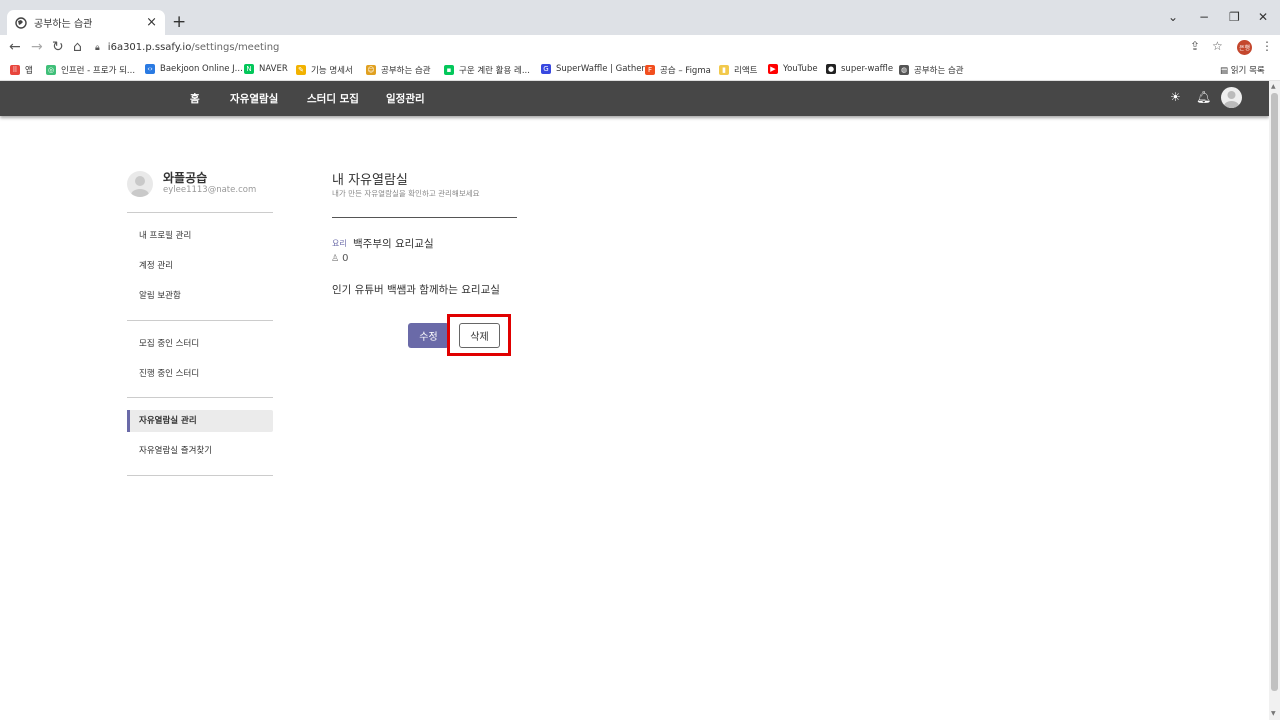 The height and width of the screenshot is (720, 1280). Describe the element at coordinates (724, 70) in the screenshot. I see `bookmark-icon: ▮` at that location.